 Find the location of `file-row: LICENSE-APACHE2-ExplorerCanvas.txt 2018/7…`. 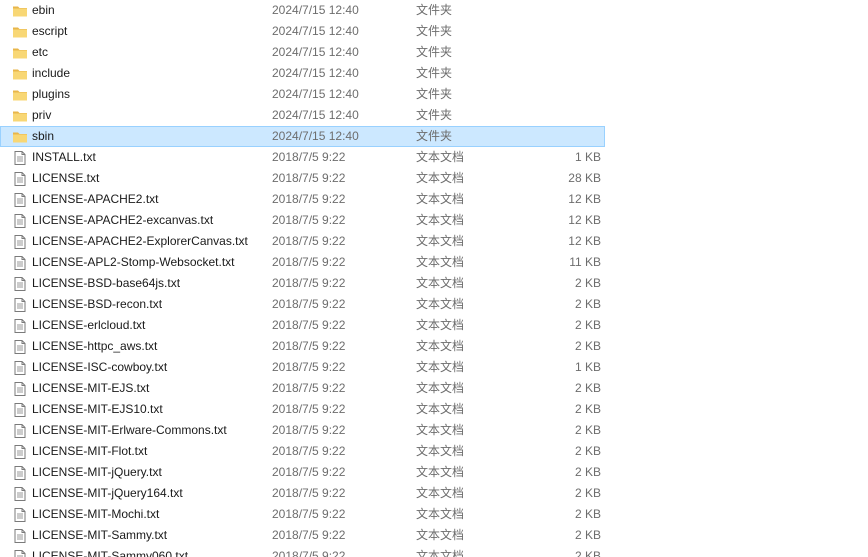

file-row: LICENSE-APACHE2-ExplorerCanvas.txt 2018/7… is located at coordinates (302, 241).